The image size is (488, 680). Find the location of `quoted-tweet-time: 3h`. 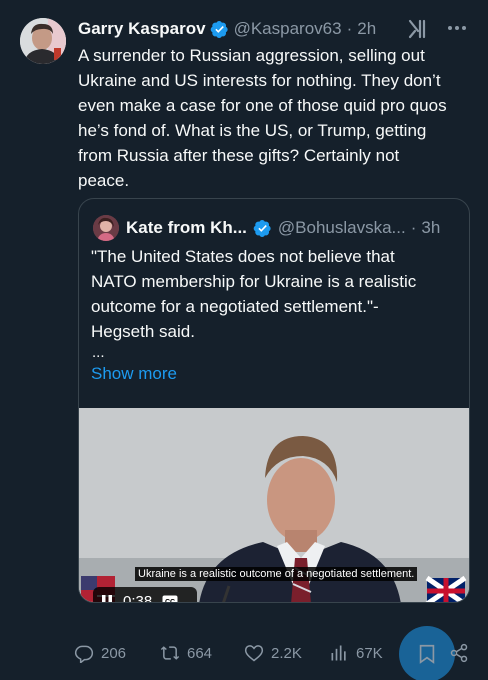

quoted-tweet-time: 3h is located at coordinates (430, 228).